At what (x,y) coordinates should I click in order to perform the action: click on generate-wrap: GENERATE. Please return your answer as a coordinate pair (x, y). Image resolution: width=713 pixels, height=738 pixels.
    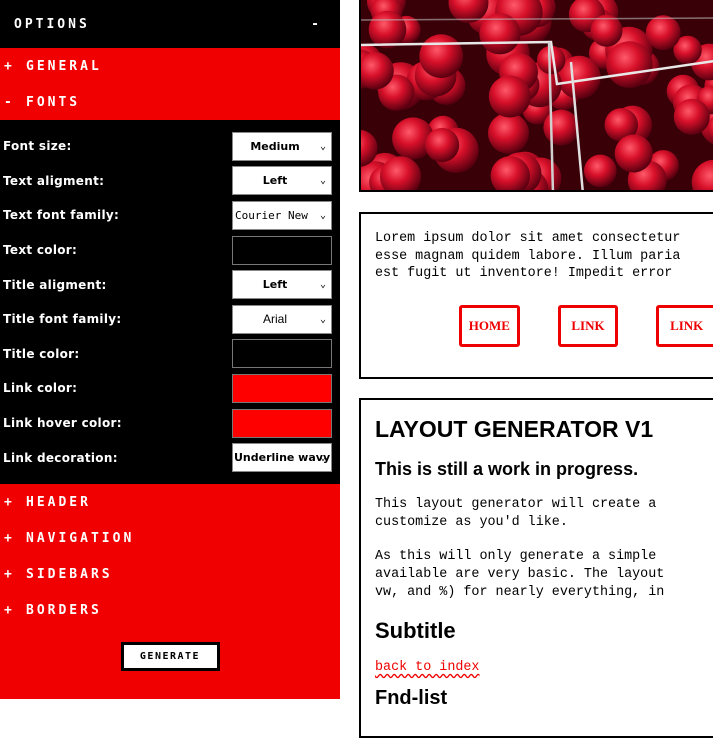
    Looking at the image, I should click on (170, 649).